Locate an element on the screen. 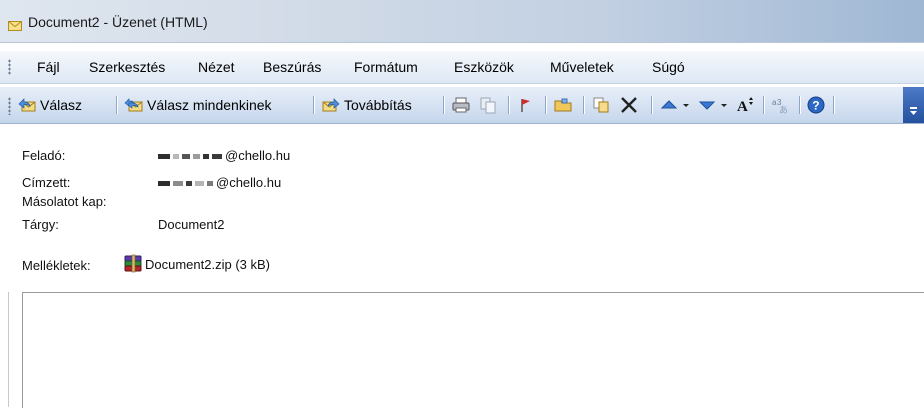  font-size-icon: A is located at coordinates (746, 105).